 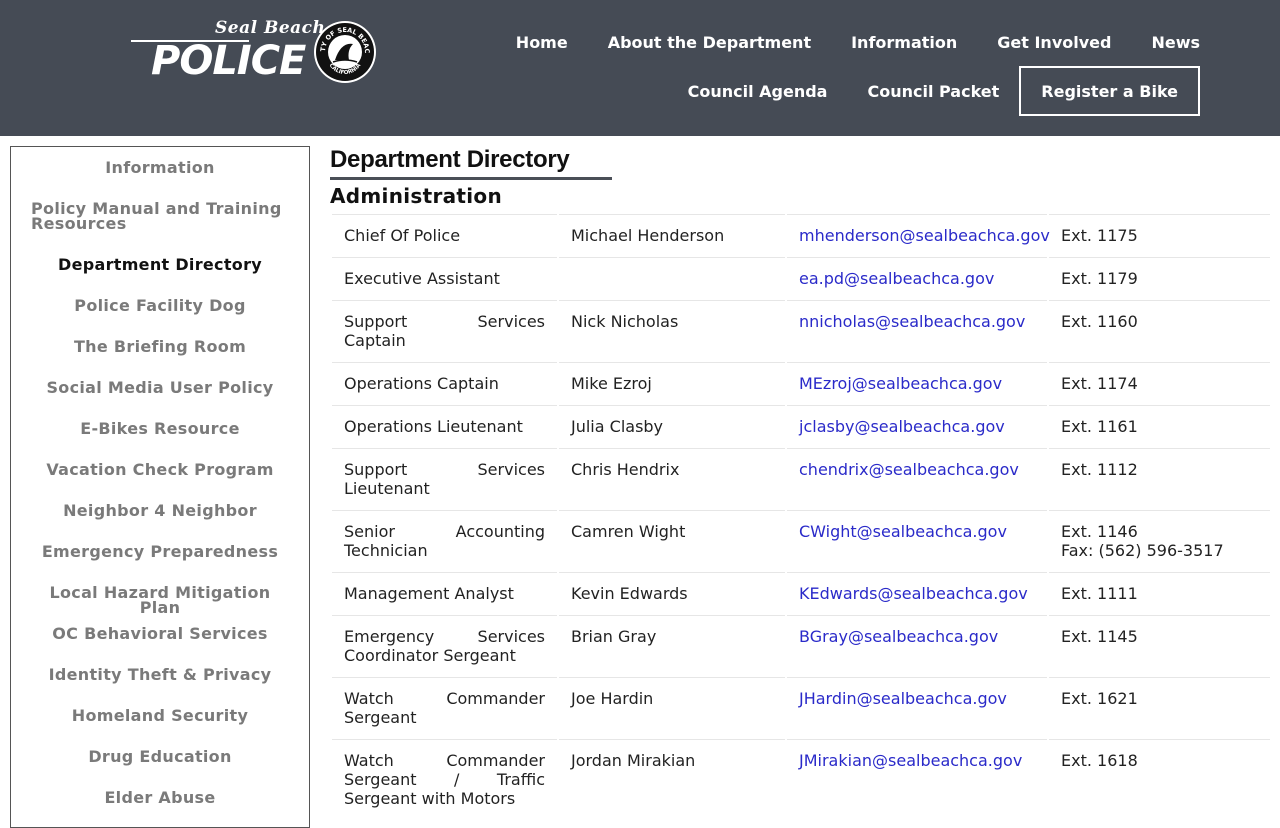 I want to click on sidebar-item-the-briefing-room: The Briefing Room, so click(x=160, y=347).